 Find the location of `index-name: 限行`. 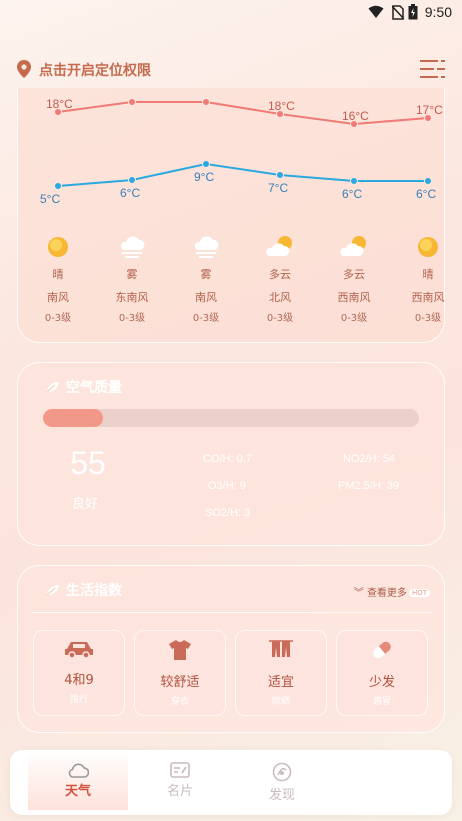

index-name: 限行 is located at coordinates (78, 700).